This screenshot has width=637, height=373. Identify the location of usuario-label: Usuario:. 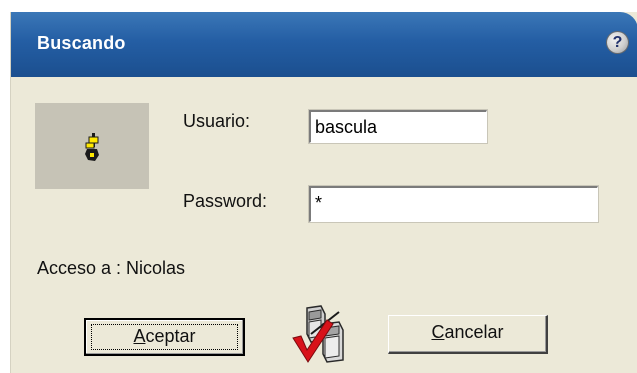
(217, 121).